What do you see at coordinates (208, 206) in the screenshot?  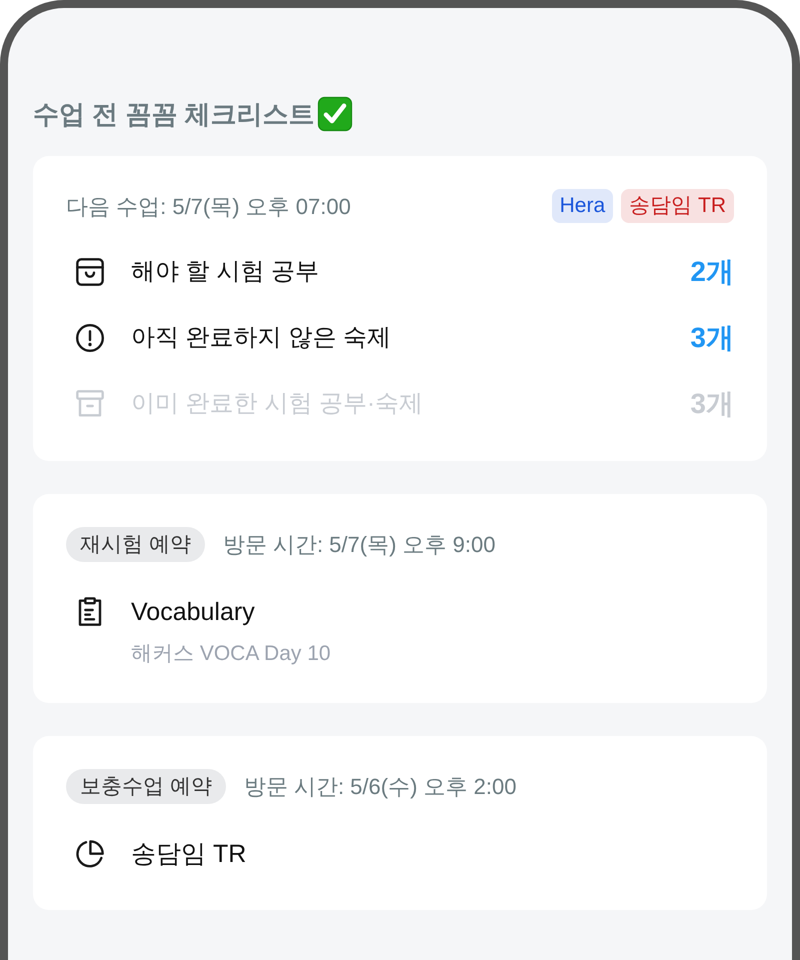 I see `next-class-time: 다음 수업: 5/7(목) 오후 07:00` at bounding box center [208, 206].